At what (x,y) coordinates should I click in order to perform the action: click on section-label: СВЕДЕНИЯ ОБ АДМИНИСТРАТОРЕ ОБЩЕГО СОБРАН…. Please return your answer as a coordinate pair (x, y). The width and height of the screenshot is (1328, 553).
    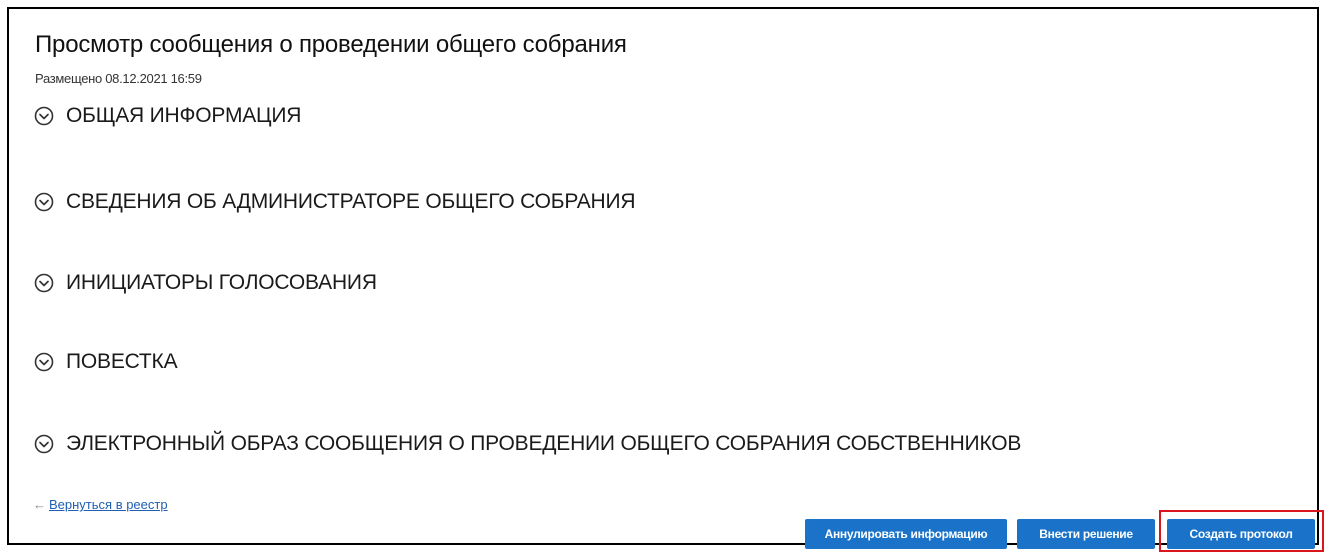
    Looking at the image, I should click on (351, 201).